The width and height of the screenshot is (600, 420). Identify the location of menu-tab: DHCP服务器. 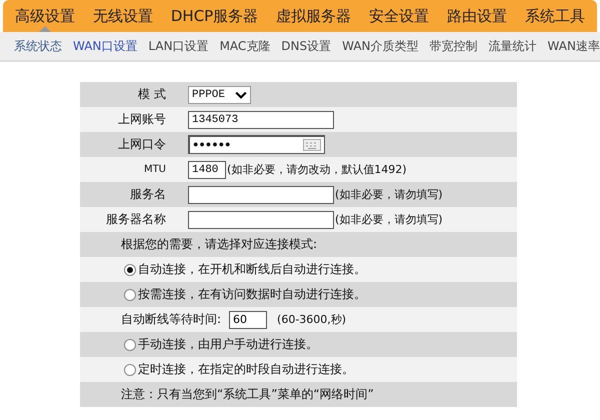
(214, 16).